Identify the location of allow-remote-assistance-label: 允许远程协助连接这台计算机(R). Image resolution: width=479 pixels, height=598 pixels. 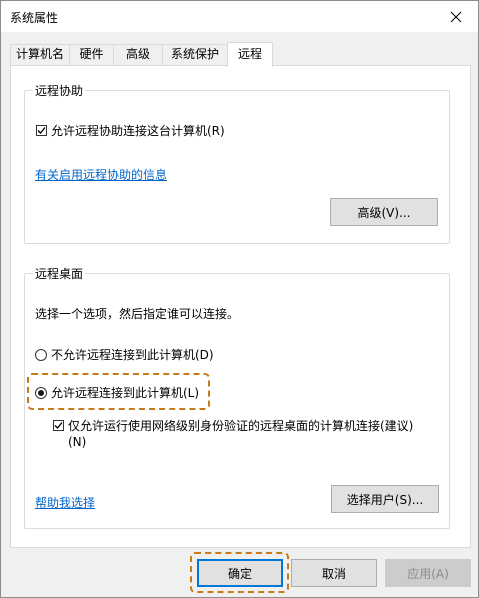
(138, 131).